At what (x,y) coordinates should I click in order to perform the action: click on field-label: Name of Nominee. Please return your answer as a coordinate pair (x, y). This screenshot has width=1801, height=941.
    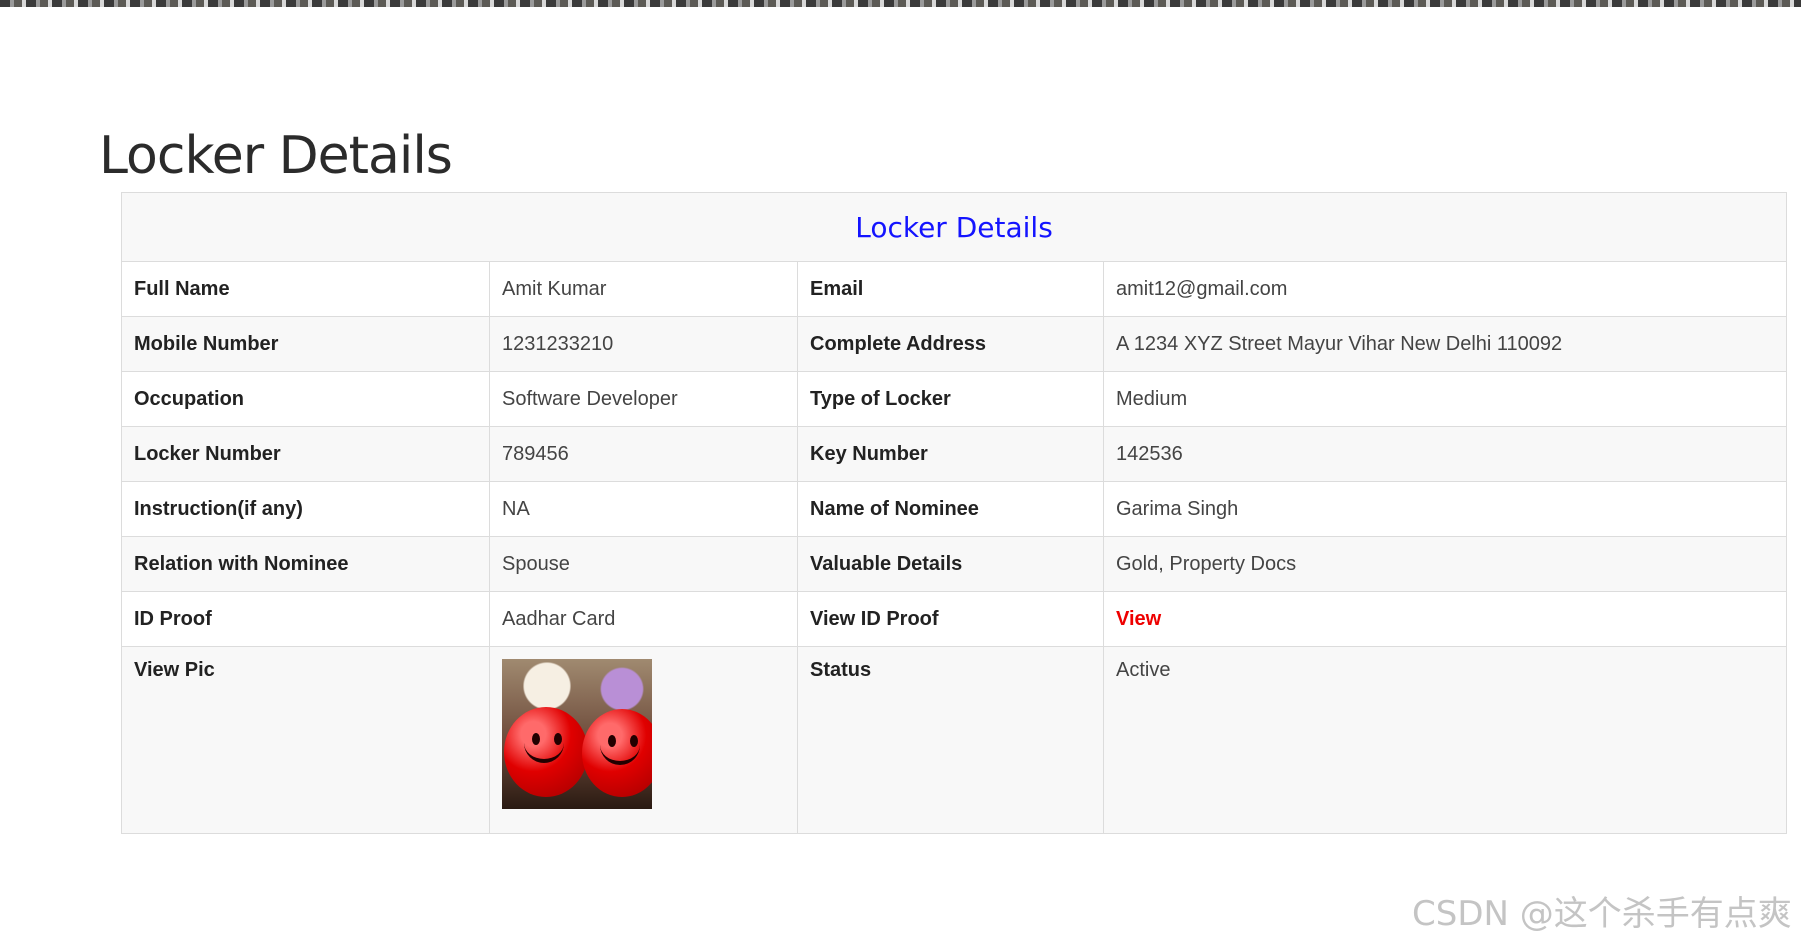
    Looking at the image, I should click on (950, 509).